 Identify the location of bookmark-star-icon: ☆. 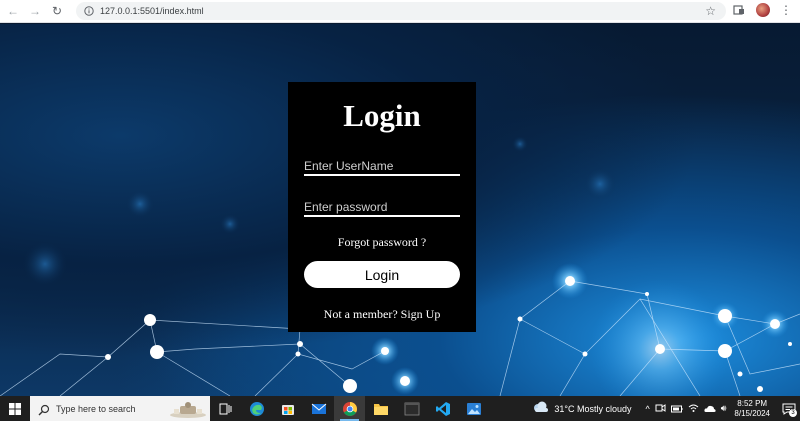
(710, 11).